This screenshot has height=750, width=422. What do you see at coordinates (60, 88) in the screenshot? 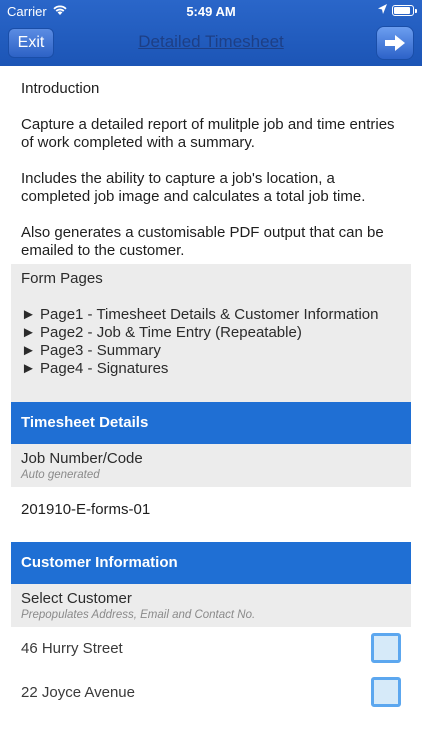
I see `intro-heading: Introduction` at bounding box center [60, 88].